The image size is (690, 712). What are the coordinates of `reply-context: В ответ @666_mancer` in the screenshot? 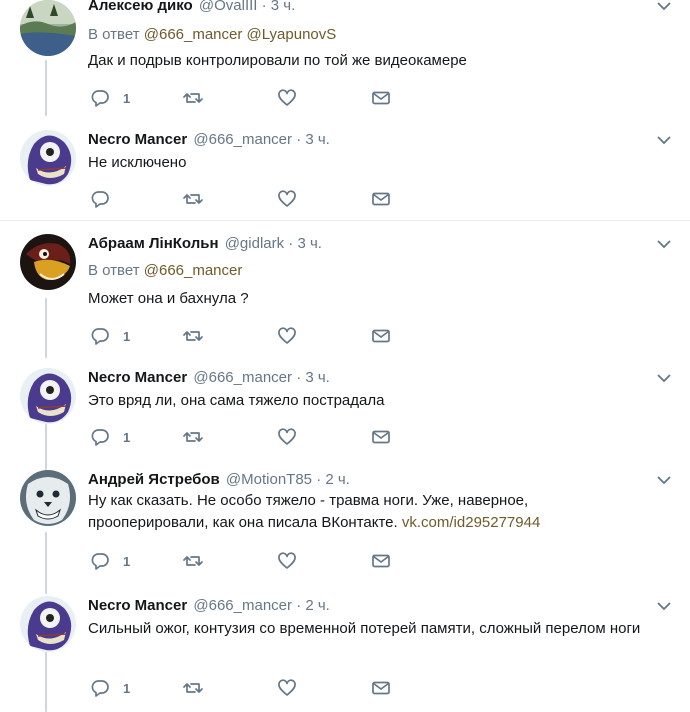 It's located at (165, 271).